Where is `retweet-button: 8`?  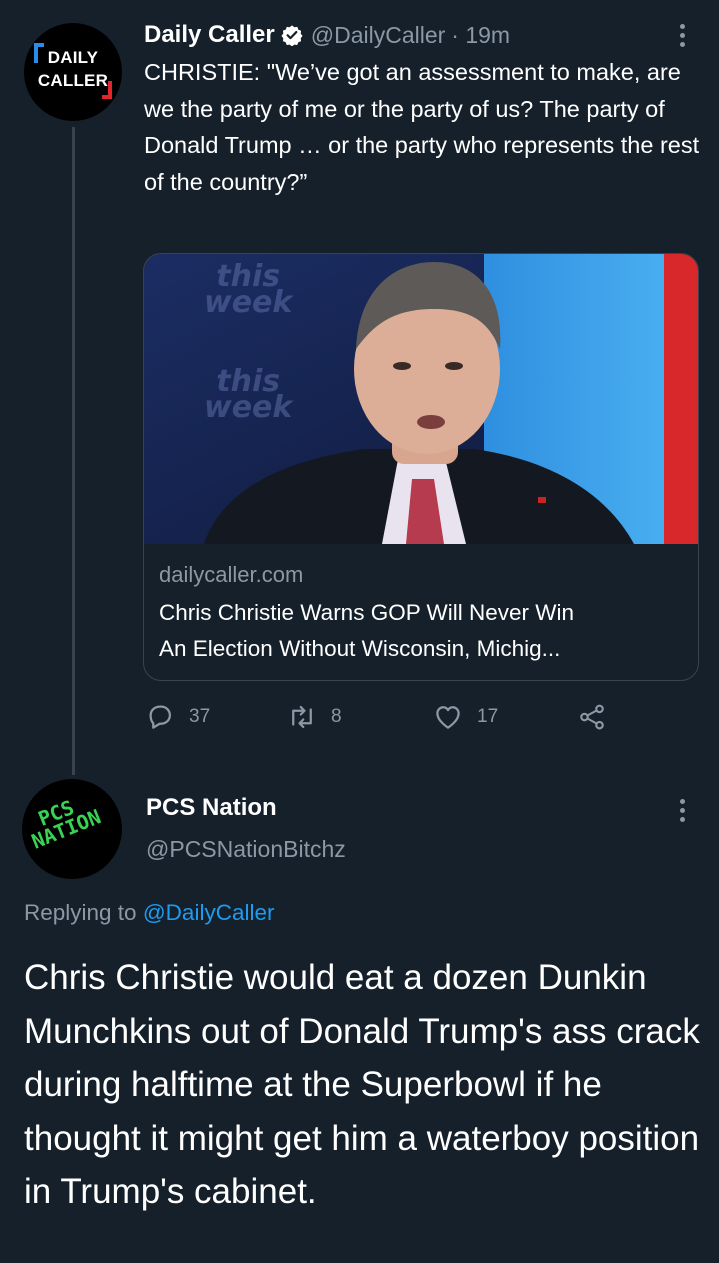 retweet-button: 8 is located at coordinates (314, 717).